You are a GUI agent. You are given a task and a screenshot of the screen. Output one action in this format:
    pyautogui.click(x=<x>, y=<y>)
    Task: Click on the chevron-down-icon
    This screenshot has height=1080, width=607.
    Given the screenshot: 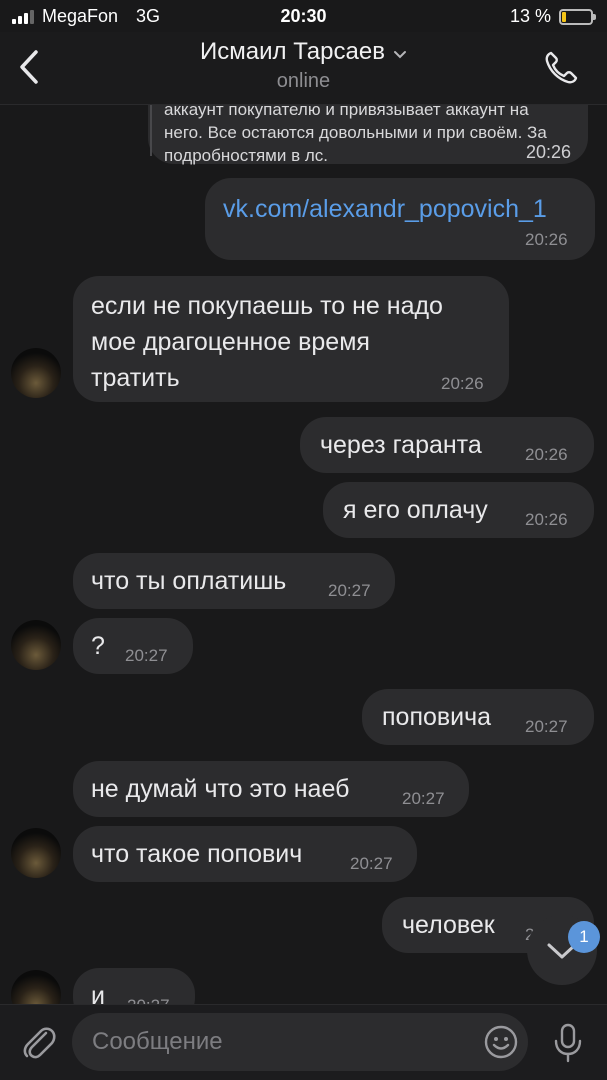 What is the action you would take?
    pyautogui.click(x=399, y=54)
    